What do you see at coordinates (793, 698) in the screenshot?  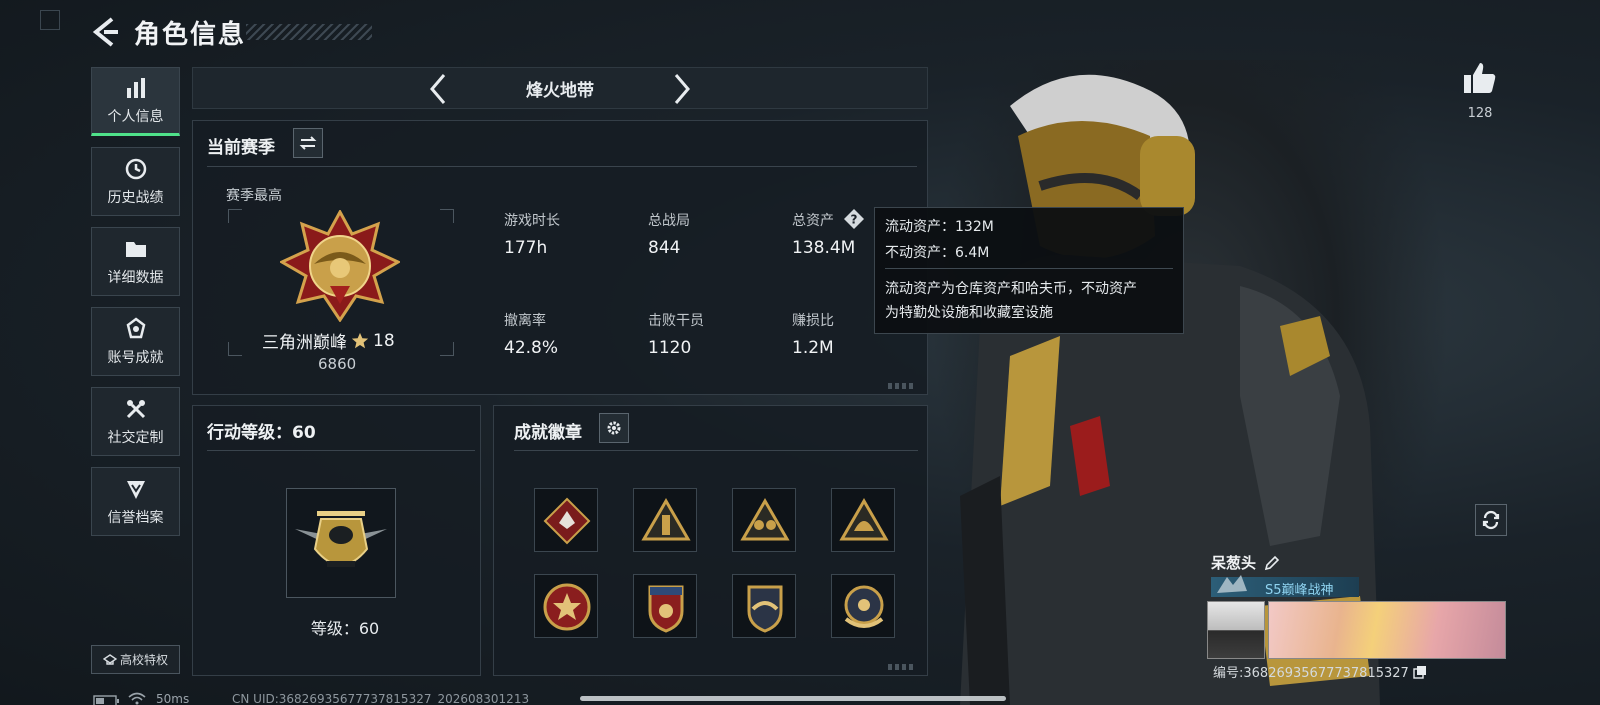 I see `home-indicator` at bounding box center [793, 698].